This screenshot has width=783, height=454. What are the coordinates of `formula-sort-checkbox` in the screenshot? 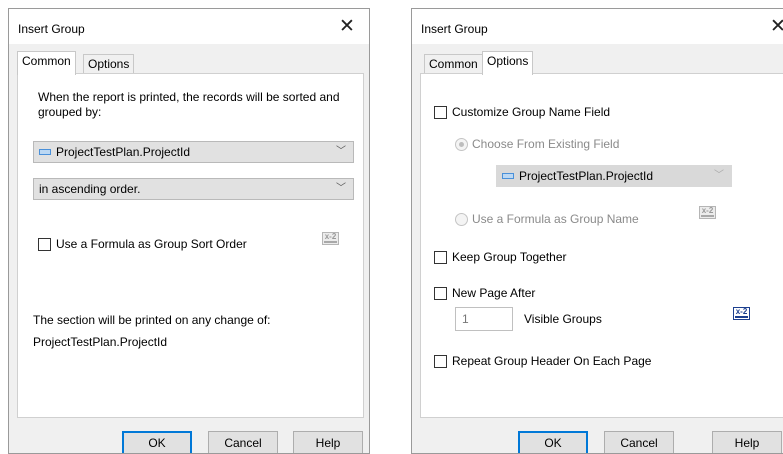 It's located at (44, 244).